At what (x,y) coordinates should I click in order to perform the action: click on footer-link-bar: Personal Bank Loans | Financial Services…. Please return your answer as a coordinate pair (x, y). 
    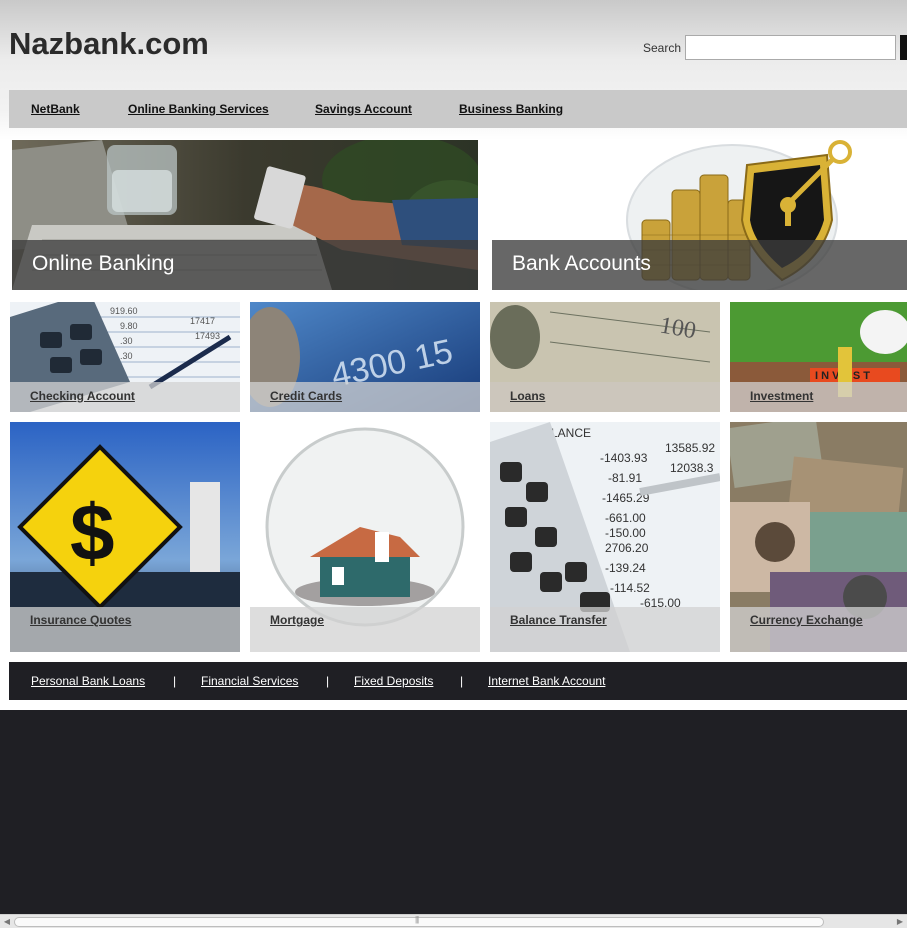
    Looking at the image, I should click on (458, 681).